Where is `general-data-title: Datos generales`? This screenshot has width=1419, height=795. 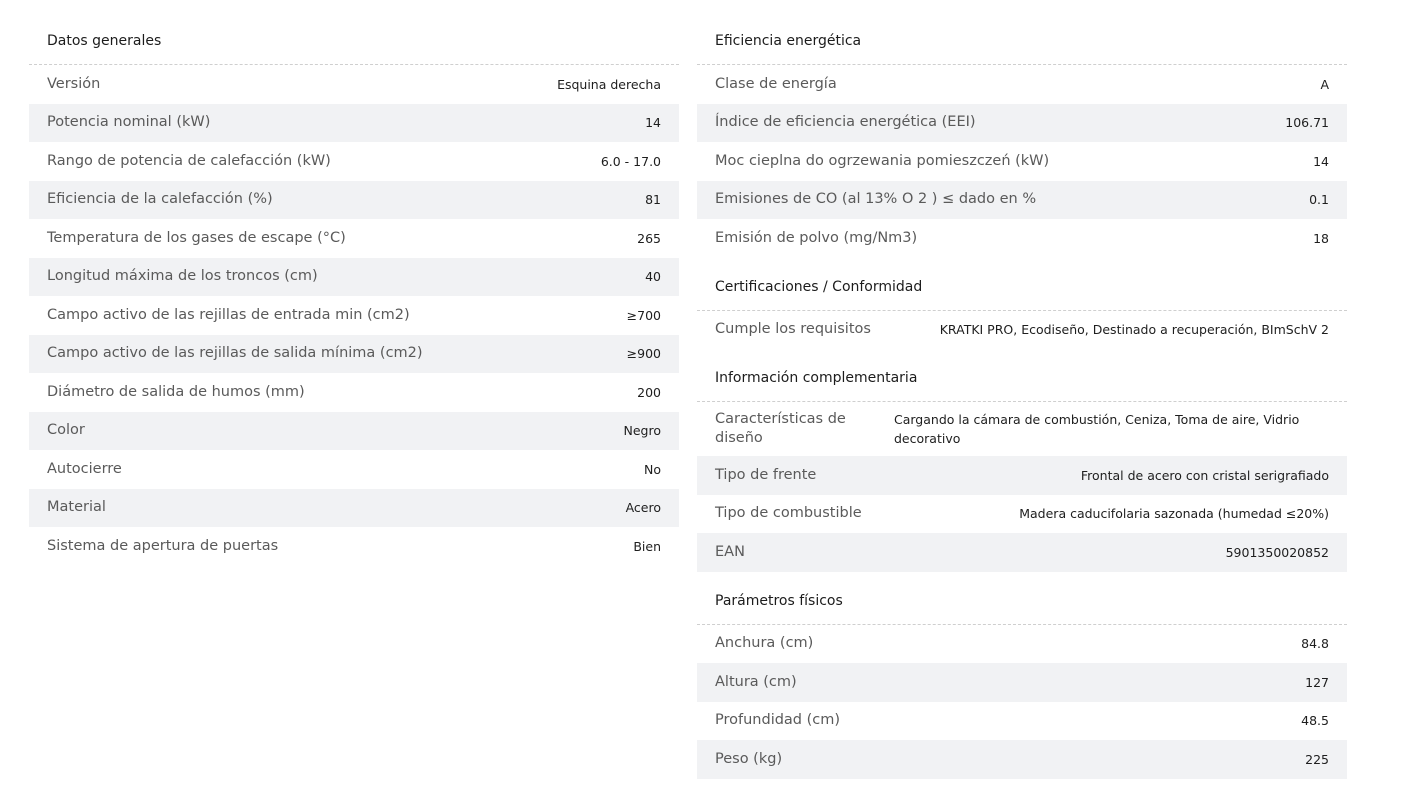 general-data-title: Datos generales is located at coordinates (354, 42).